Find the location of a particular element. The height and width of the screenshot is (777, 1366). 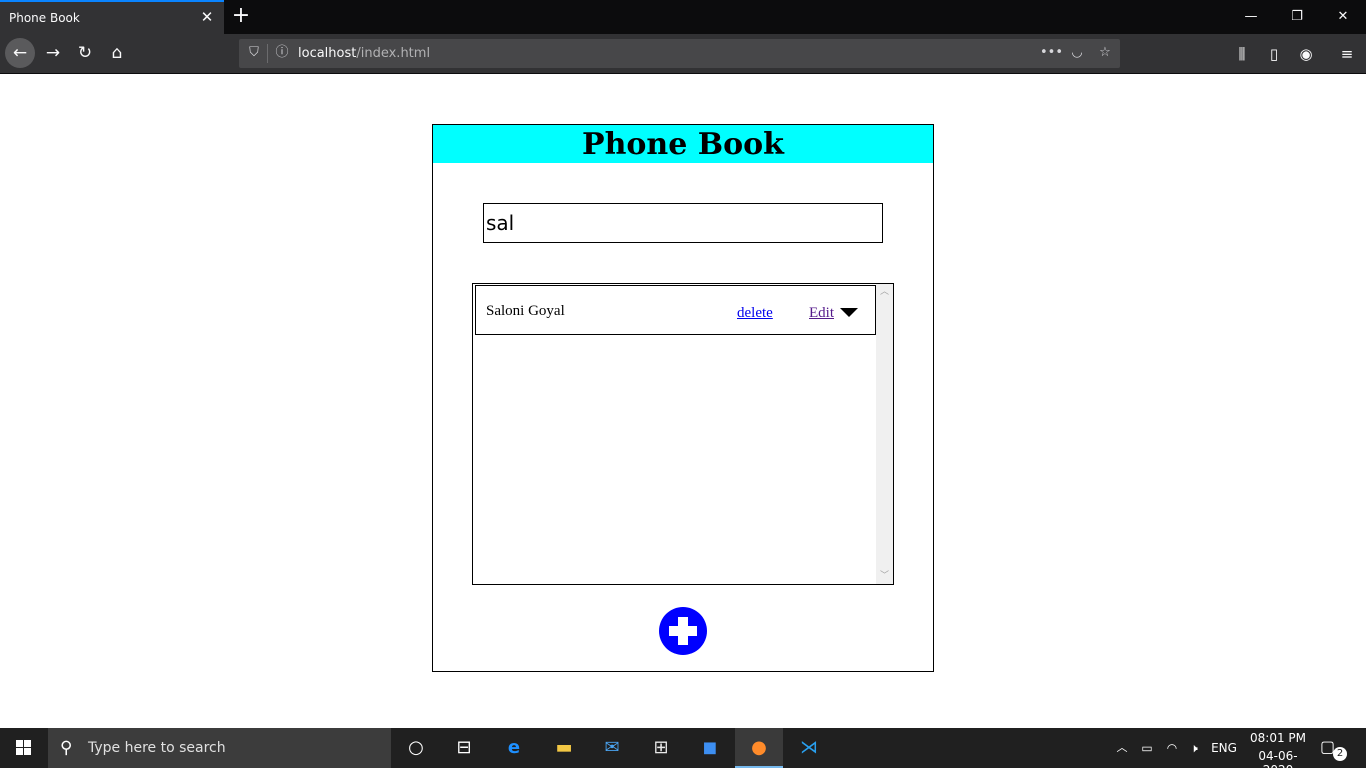

wifi-icon: ◠ is located at coordinates (1172, 748).